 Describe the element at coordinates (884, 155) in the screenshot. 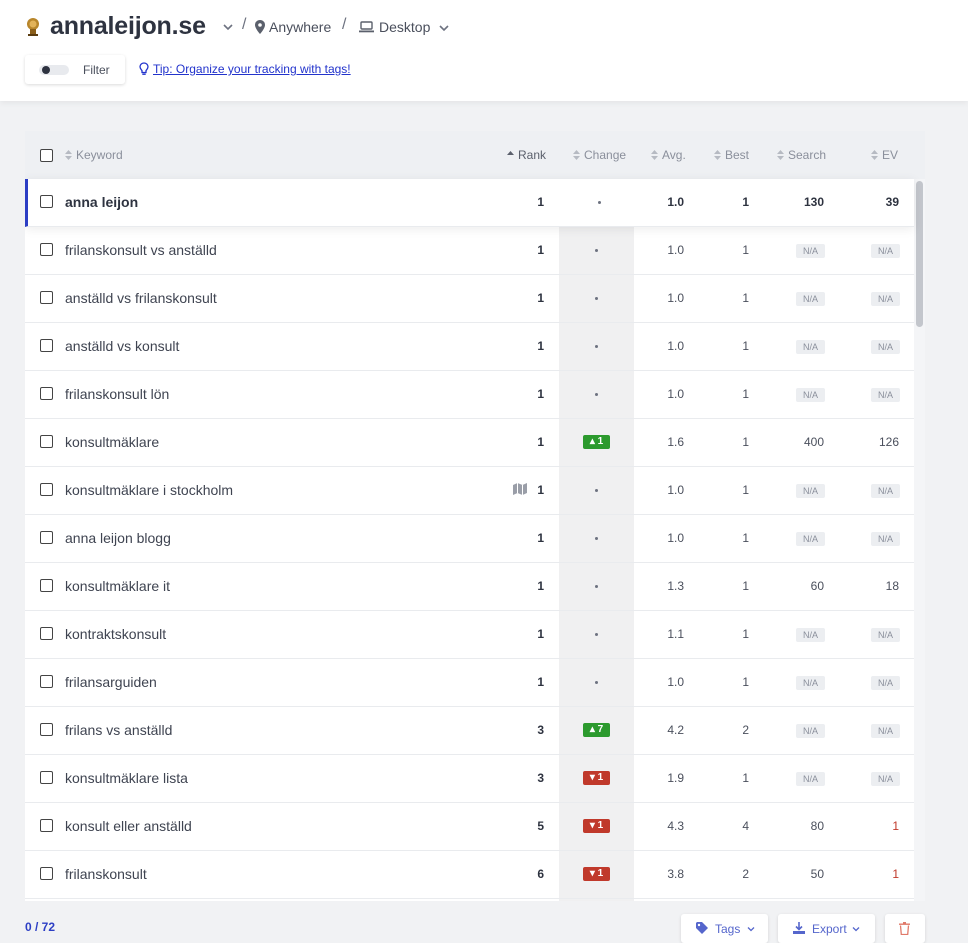

I see `column-header-ev: EV` at that location.